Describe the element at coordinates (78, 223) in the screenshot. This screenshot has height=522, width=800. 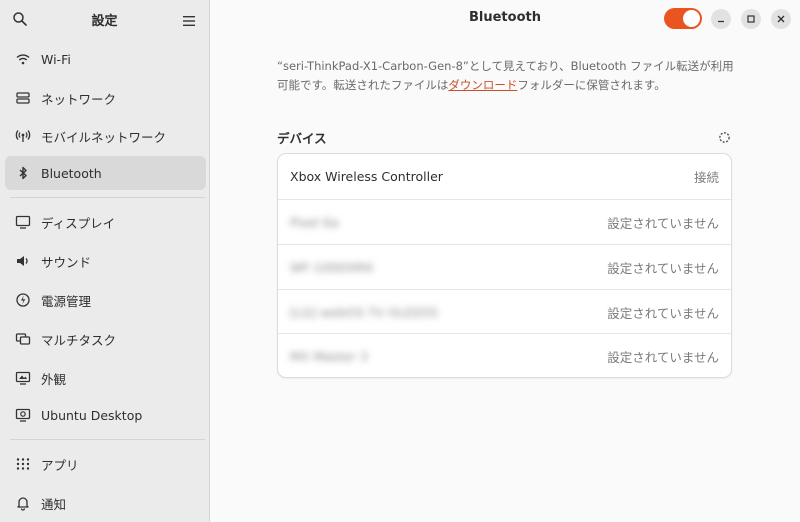
I see `sidebar-item-label: ディスプレイ` at that location.